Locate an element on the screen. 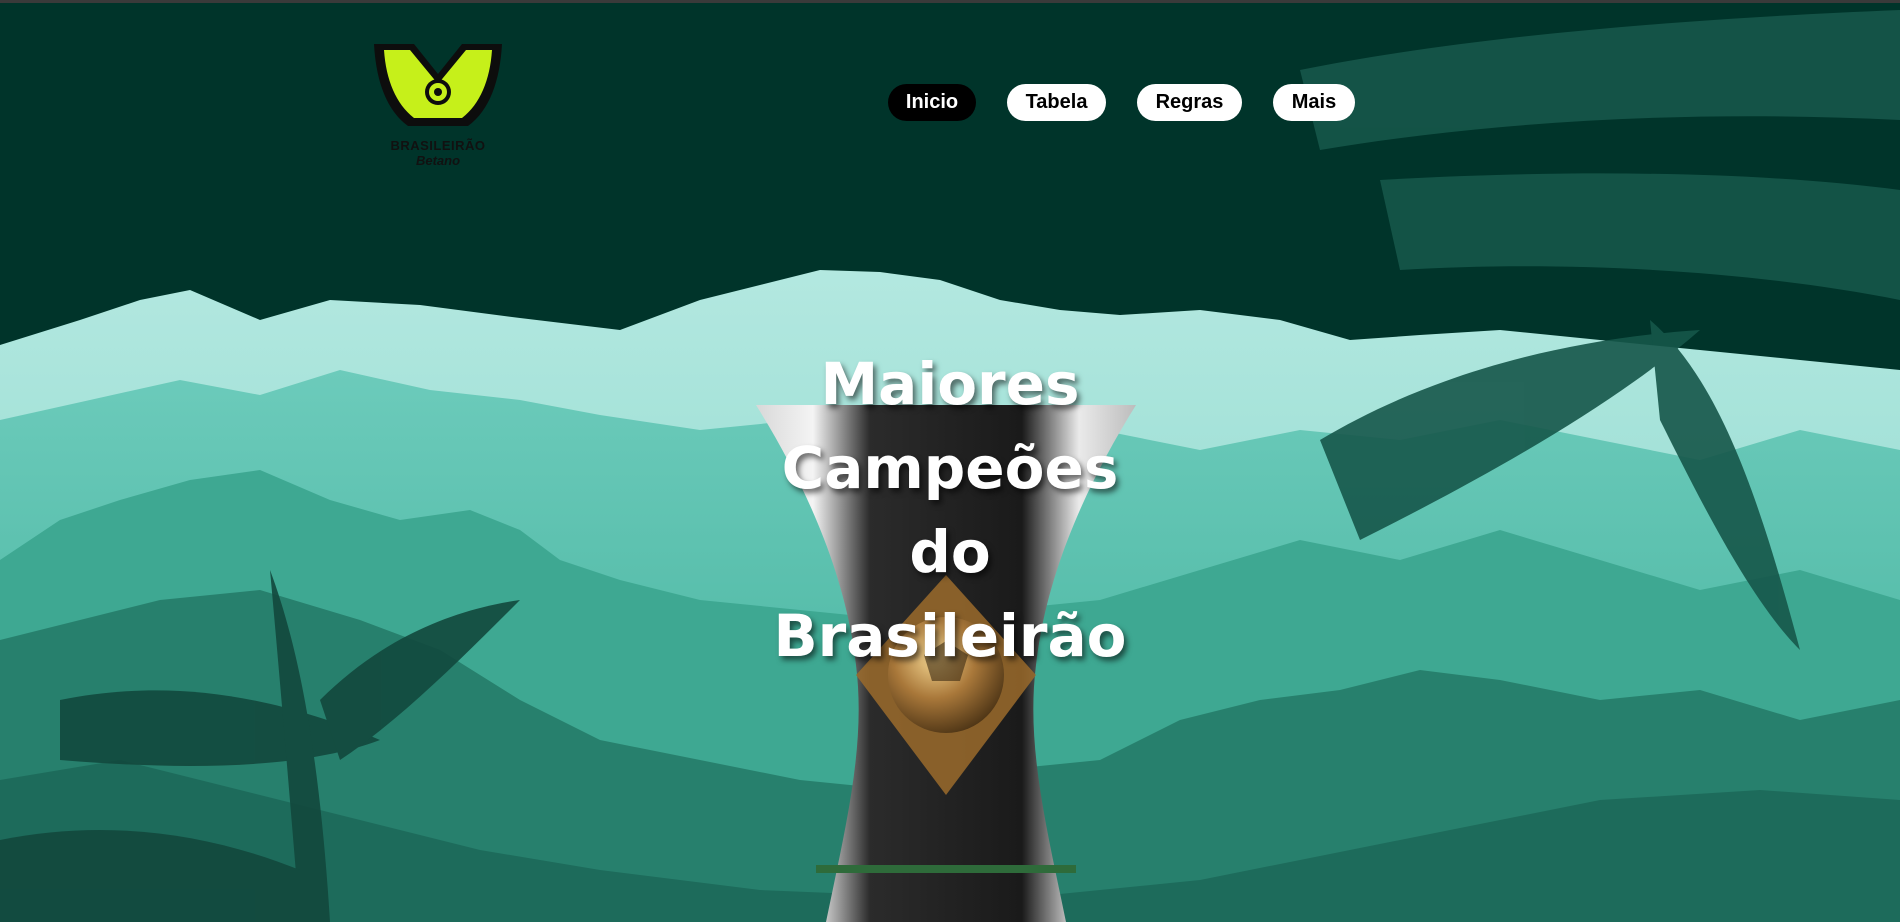 Image resolution: width=1900 pixels, height=922 pixels. hero-title-line3: Brasileirão is located at coordinates (950, 636).